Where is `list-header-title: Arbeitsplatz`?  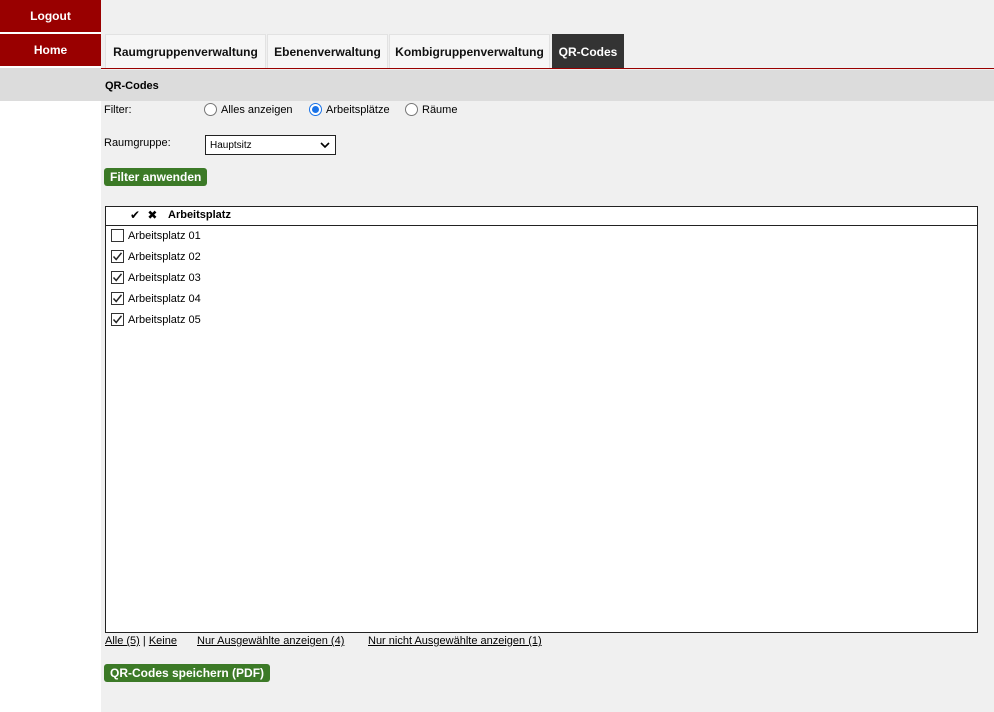
list-header-title: Arbeitsplatz is located at coordinates (199, 215).